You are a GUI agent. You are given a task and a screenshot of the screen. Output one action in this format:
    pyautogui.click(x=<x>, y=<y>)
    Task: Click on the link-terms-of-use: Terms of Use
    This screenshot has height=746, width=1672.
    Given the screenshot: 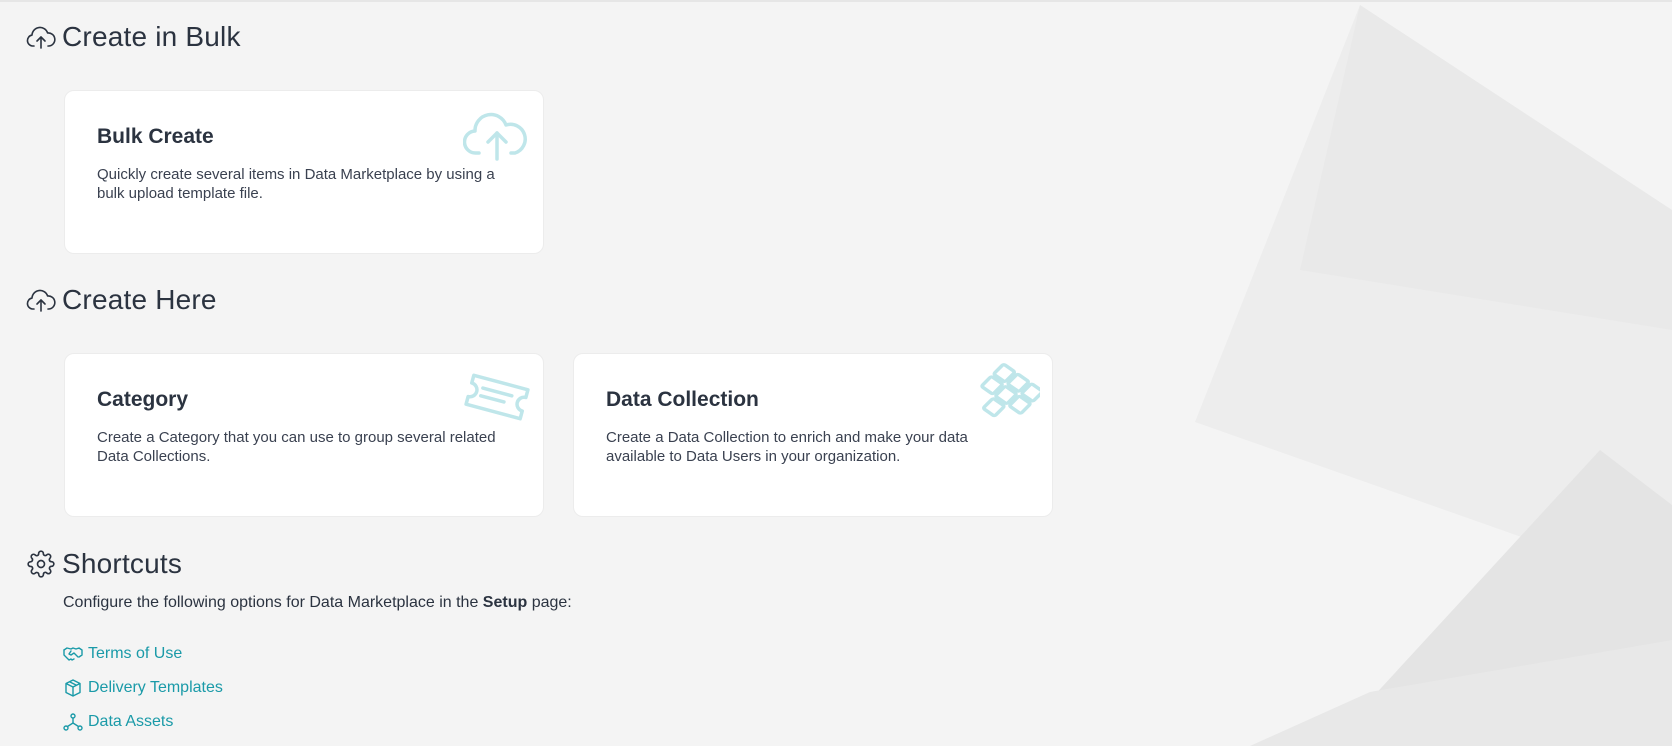 What is the action you would take?
    pyautogui.click(x=122, y=654)
    